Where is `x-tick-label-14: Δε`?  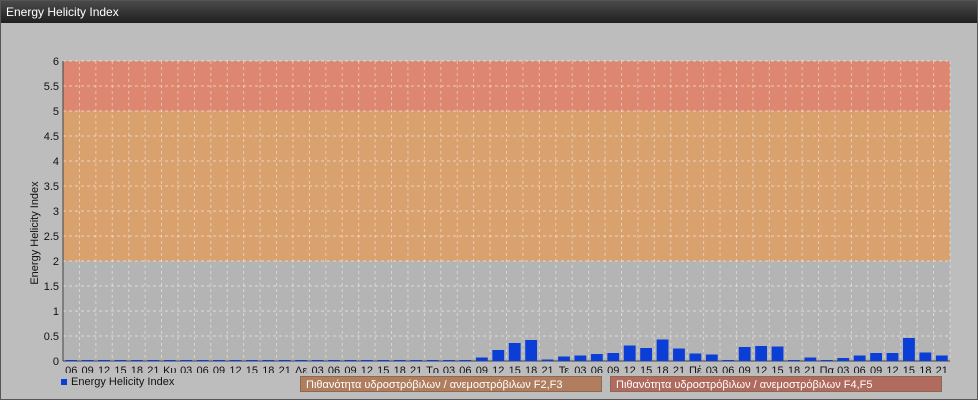 x-tick-label-14: Δε is located at coordinates (301, 369).